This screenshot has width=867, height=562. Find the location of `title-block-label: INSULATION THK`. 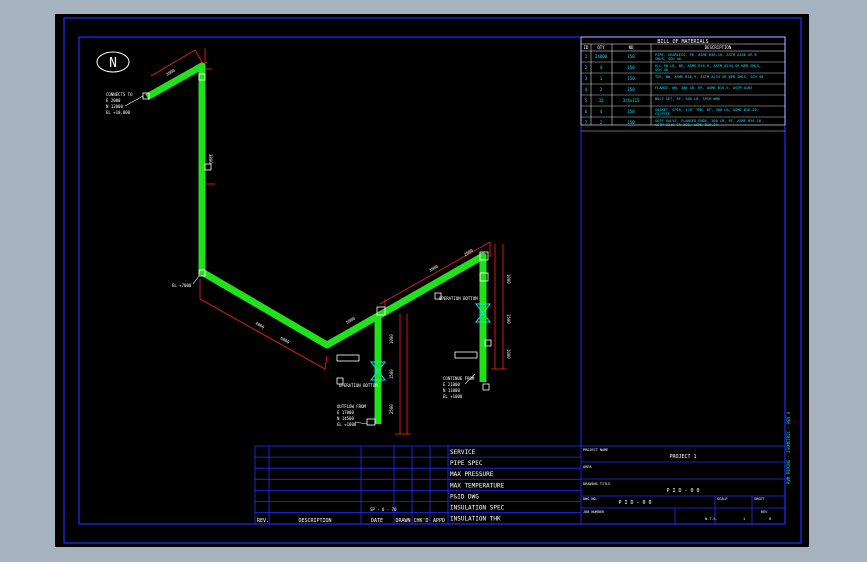

title-block-label: INSULATION THK is located at coordinates (475, 519).